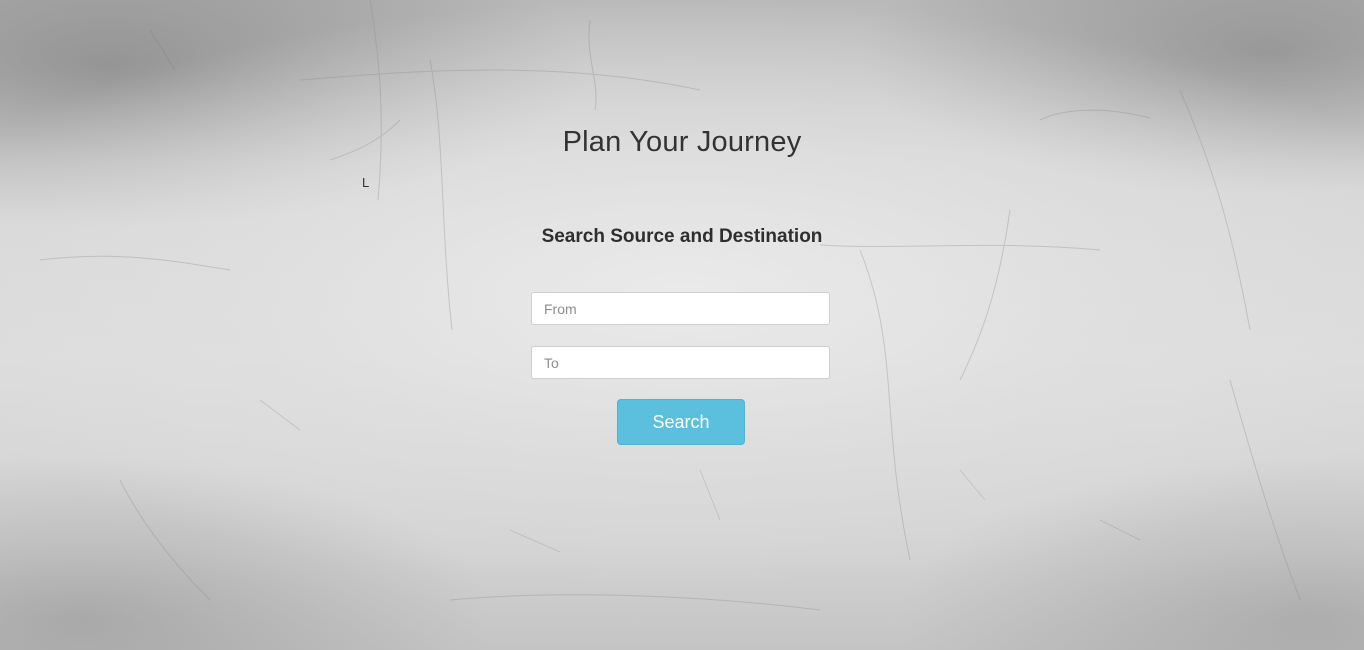 Image resolution: width=1364 pixels, height=650 pixels. Describe the element at coordinates (680, 362) in the screenshot. I see `to-input` at that location.